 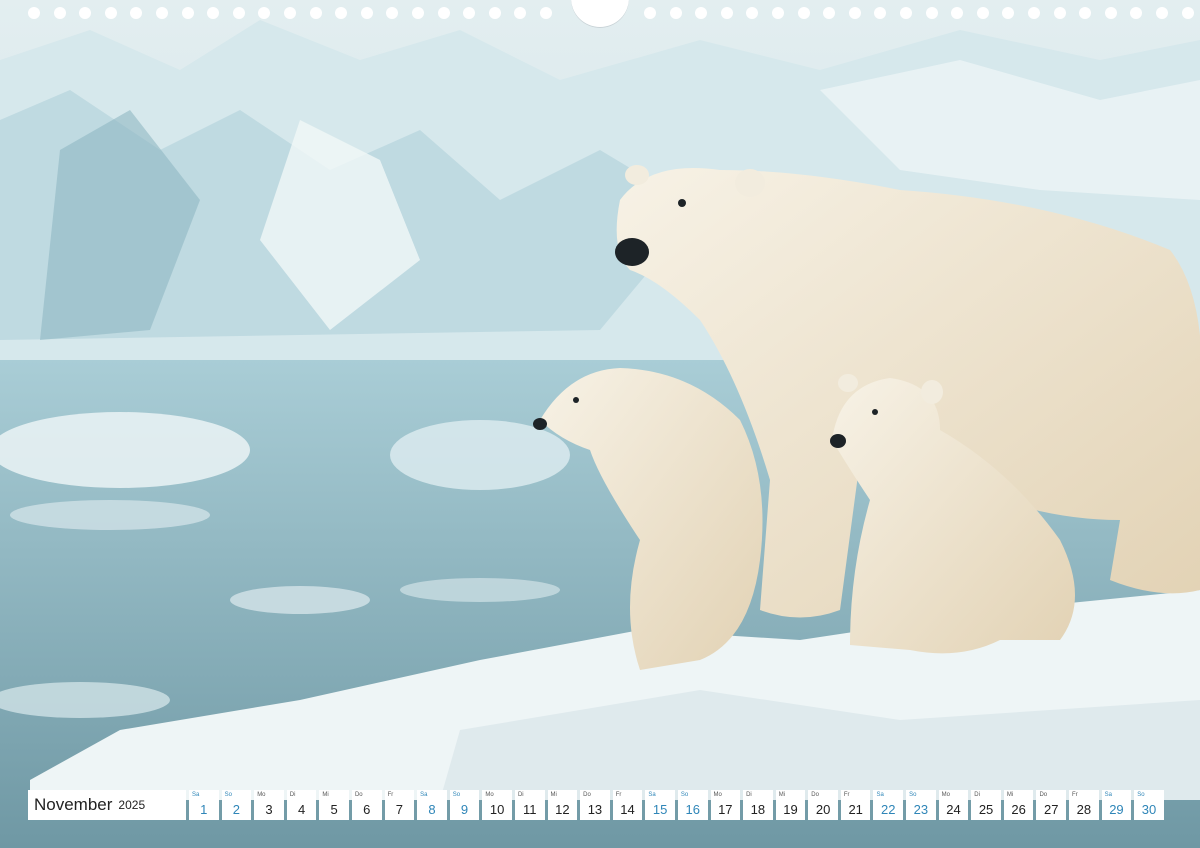 What do you see at coordinates (595, 809) in the screenshot?
I see `day-number: 13` at bounding box center [595, 809].